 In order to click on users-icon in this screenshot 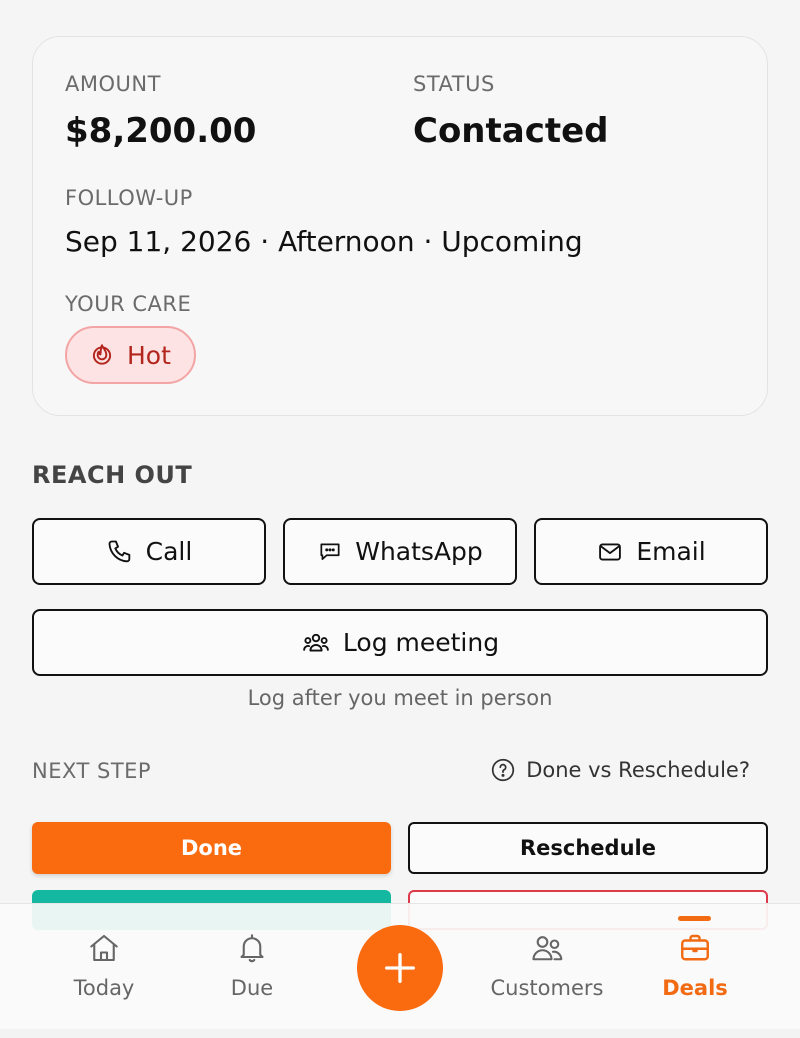, I will do `click(547, 948)`.